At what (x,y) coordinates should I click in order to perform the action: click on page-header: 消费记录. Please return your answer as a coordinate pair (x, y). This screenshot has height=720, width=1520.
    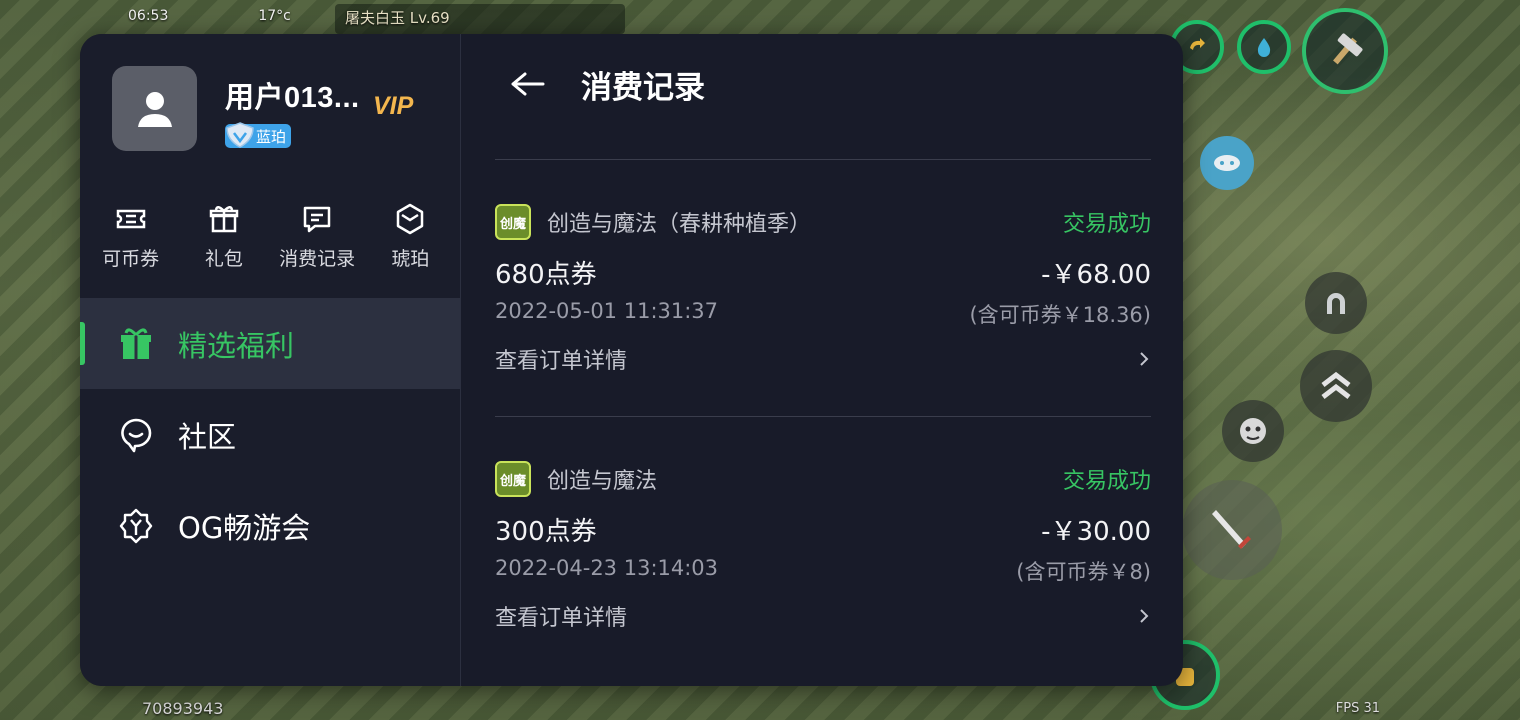
    Looking at the image, I should click on (822, 84).